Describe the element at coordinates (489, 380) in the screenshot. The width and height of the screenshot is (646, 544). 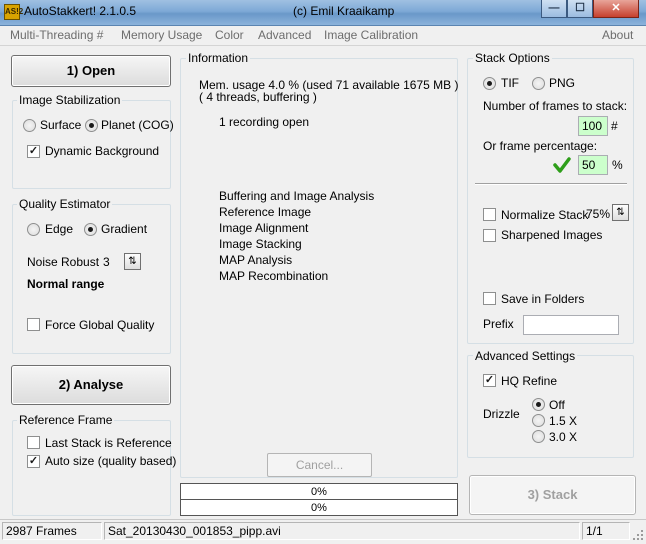
I see `hq-refine-checkbox: ✓` at that location.